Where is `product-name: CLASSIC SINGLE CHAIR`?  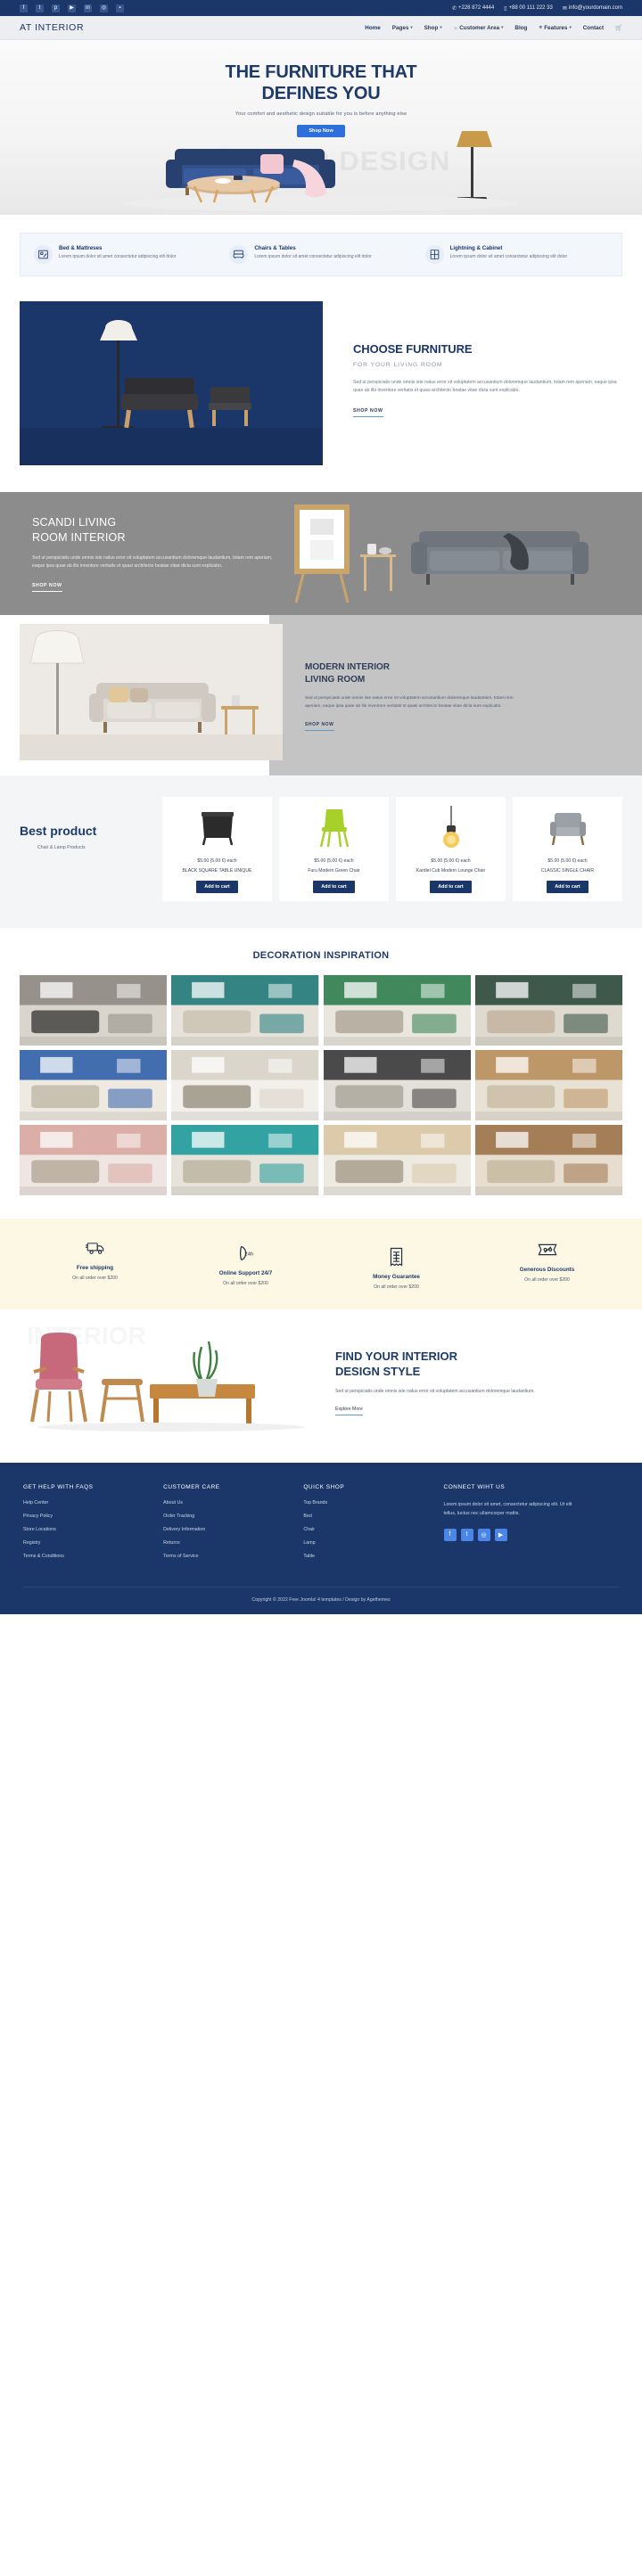 product-name: CLASSIC SINGLE CHAIR is located at coordinates (567, 871).